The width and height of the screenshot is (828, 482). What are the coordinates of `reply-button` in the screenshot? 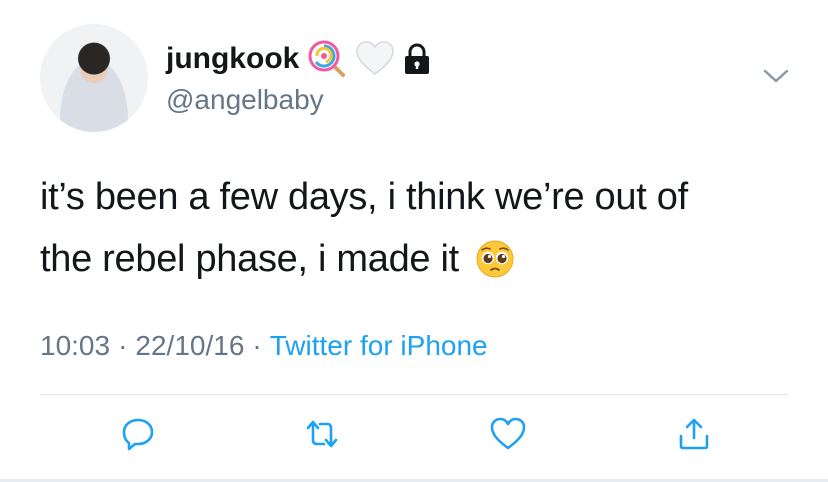 It's located at (138, 436).